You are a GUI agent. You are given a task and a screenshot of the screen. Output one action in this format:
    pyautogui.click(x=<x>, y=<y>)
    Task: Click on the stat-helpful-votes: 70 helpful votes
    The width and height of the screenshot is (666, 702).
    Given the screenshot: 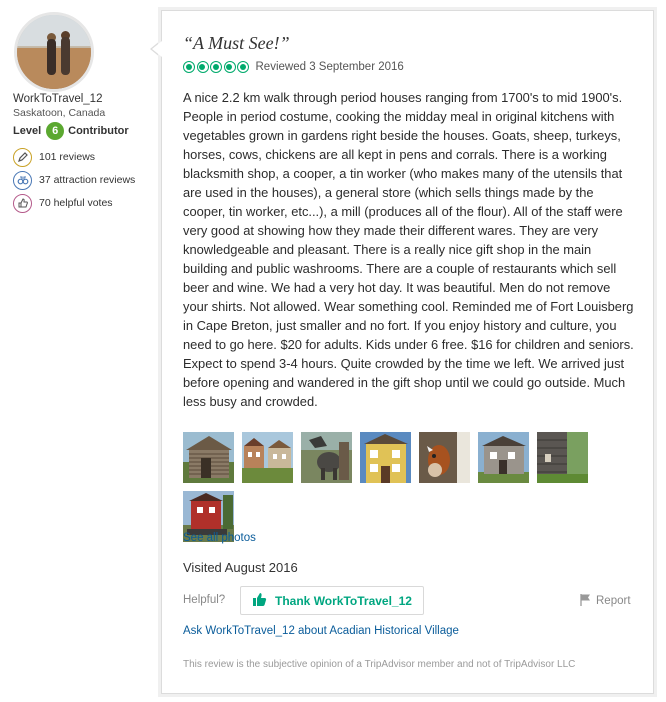 What is the action you would take?
    pyautogui.click(x=63, y=203)
    